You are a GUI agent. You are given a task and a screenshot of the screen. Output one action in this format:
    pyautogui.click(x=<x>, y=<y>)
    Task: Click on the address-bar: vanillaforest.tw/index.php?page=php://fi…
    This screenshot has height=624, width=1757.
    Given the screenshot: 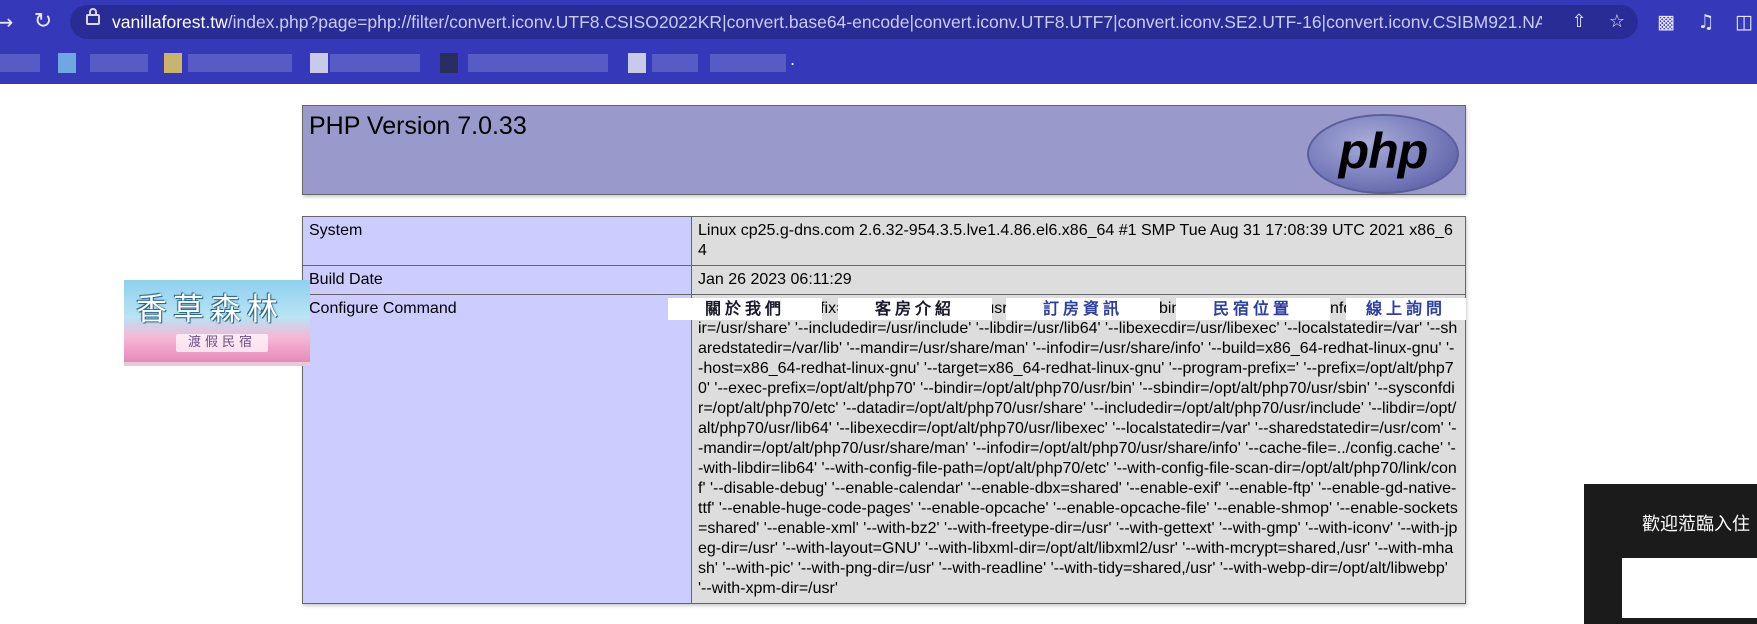 What is the action you would take?
    pyautogui.click(x=854, y=22)
    